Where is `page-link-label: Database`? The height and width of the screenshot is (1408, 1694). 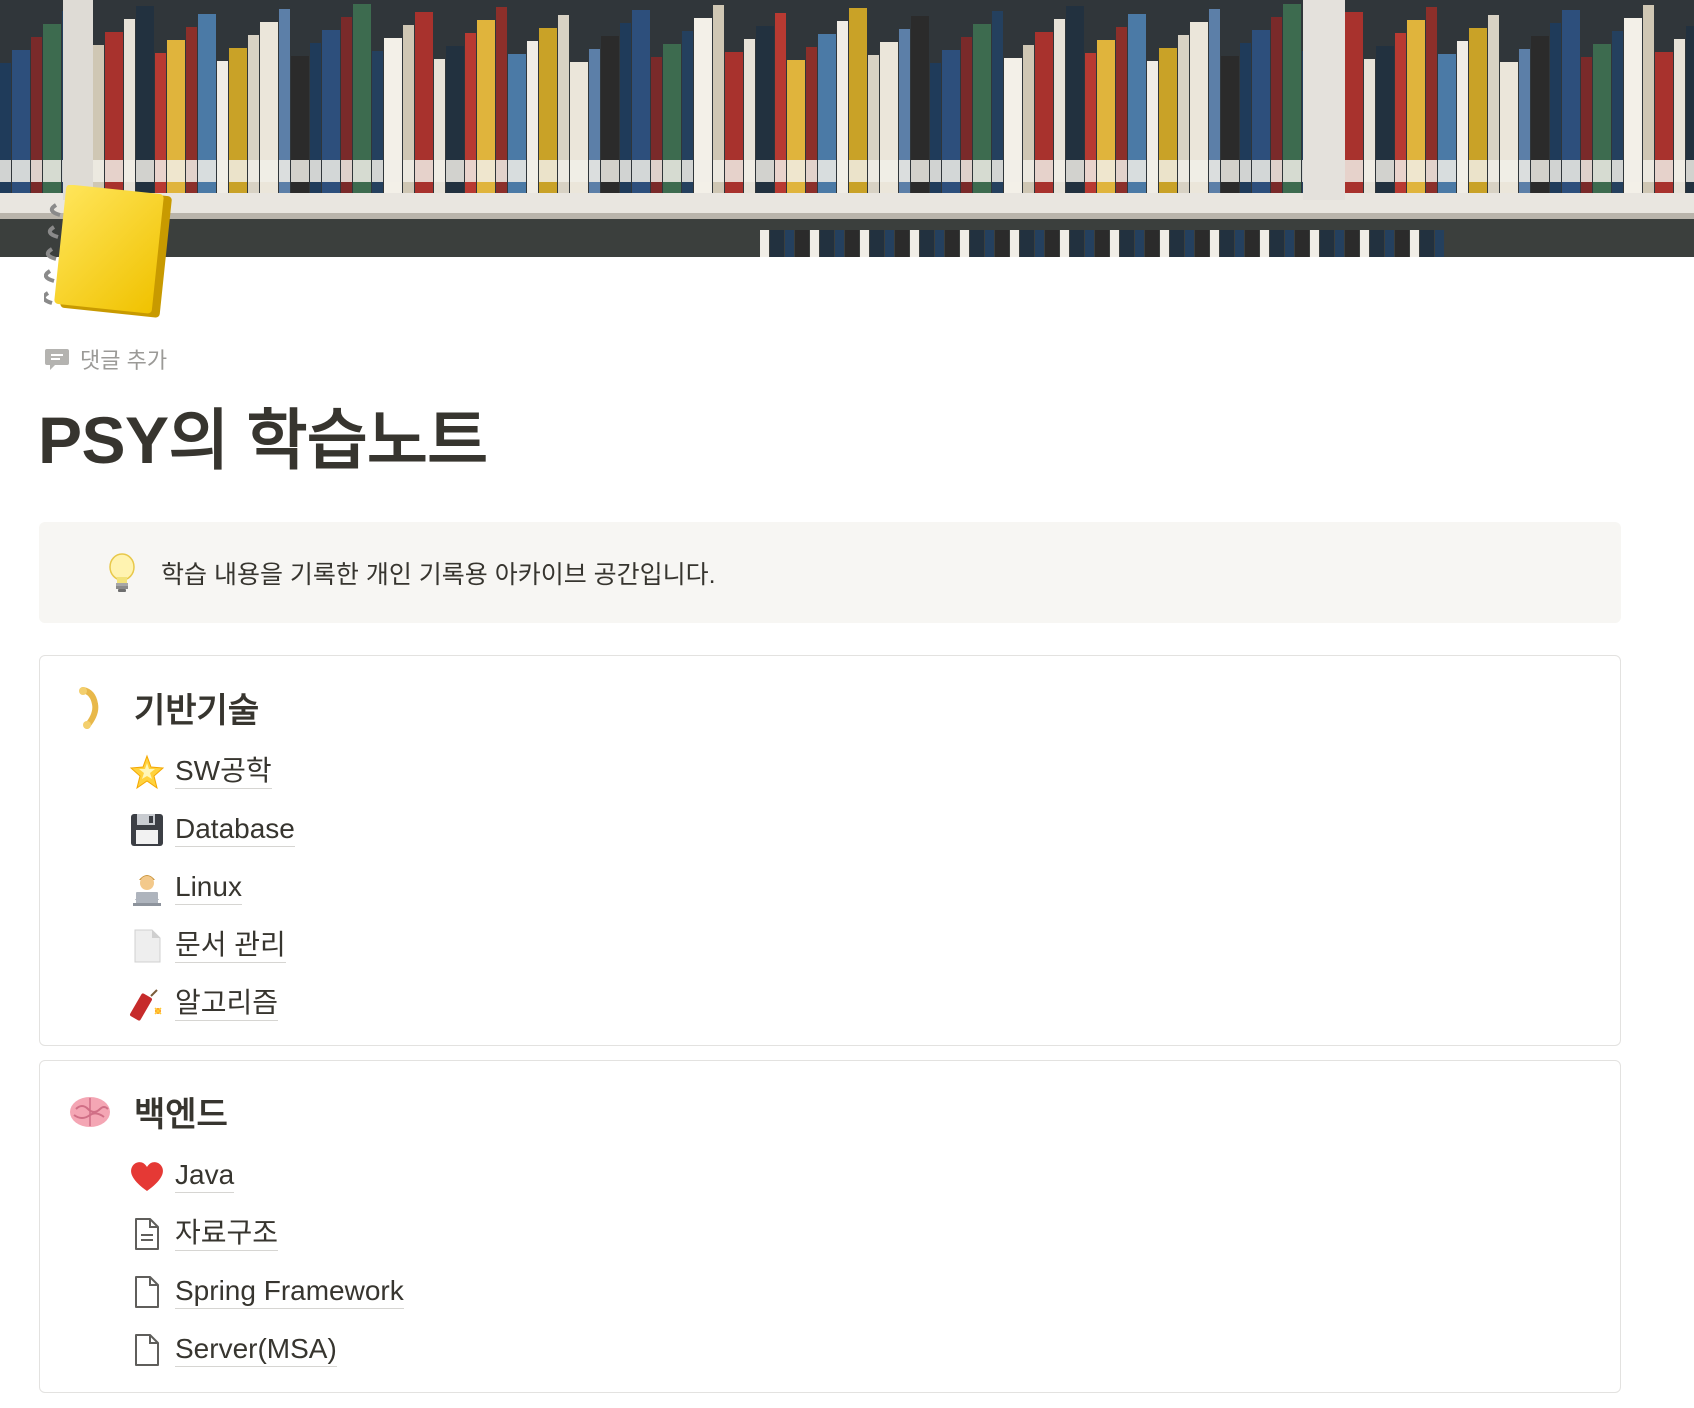
page-link-label: Database is located at coordinates (235, 830).